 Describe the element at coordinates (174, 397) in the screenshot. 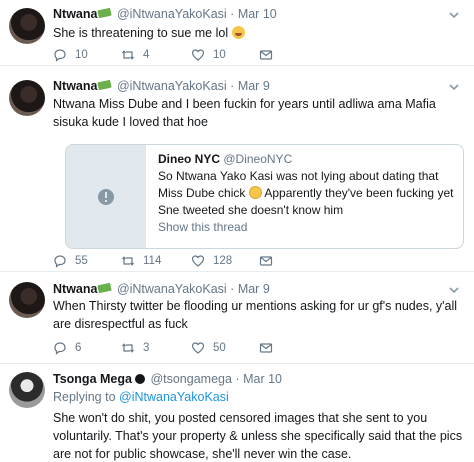

I see `replying-to-handle: @iNtwanaYakoKasi` at that location.